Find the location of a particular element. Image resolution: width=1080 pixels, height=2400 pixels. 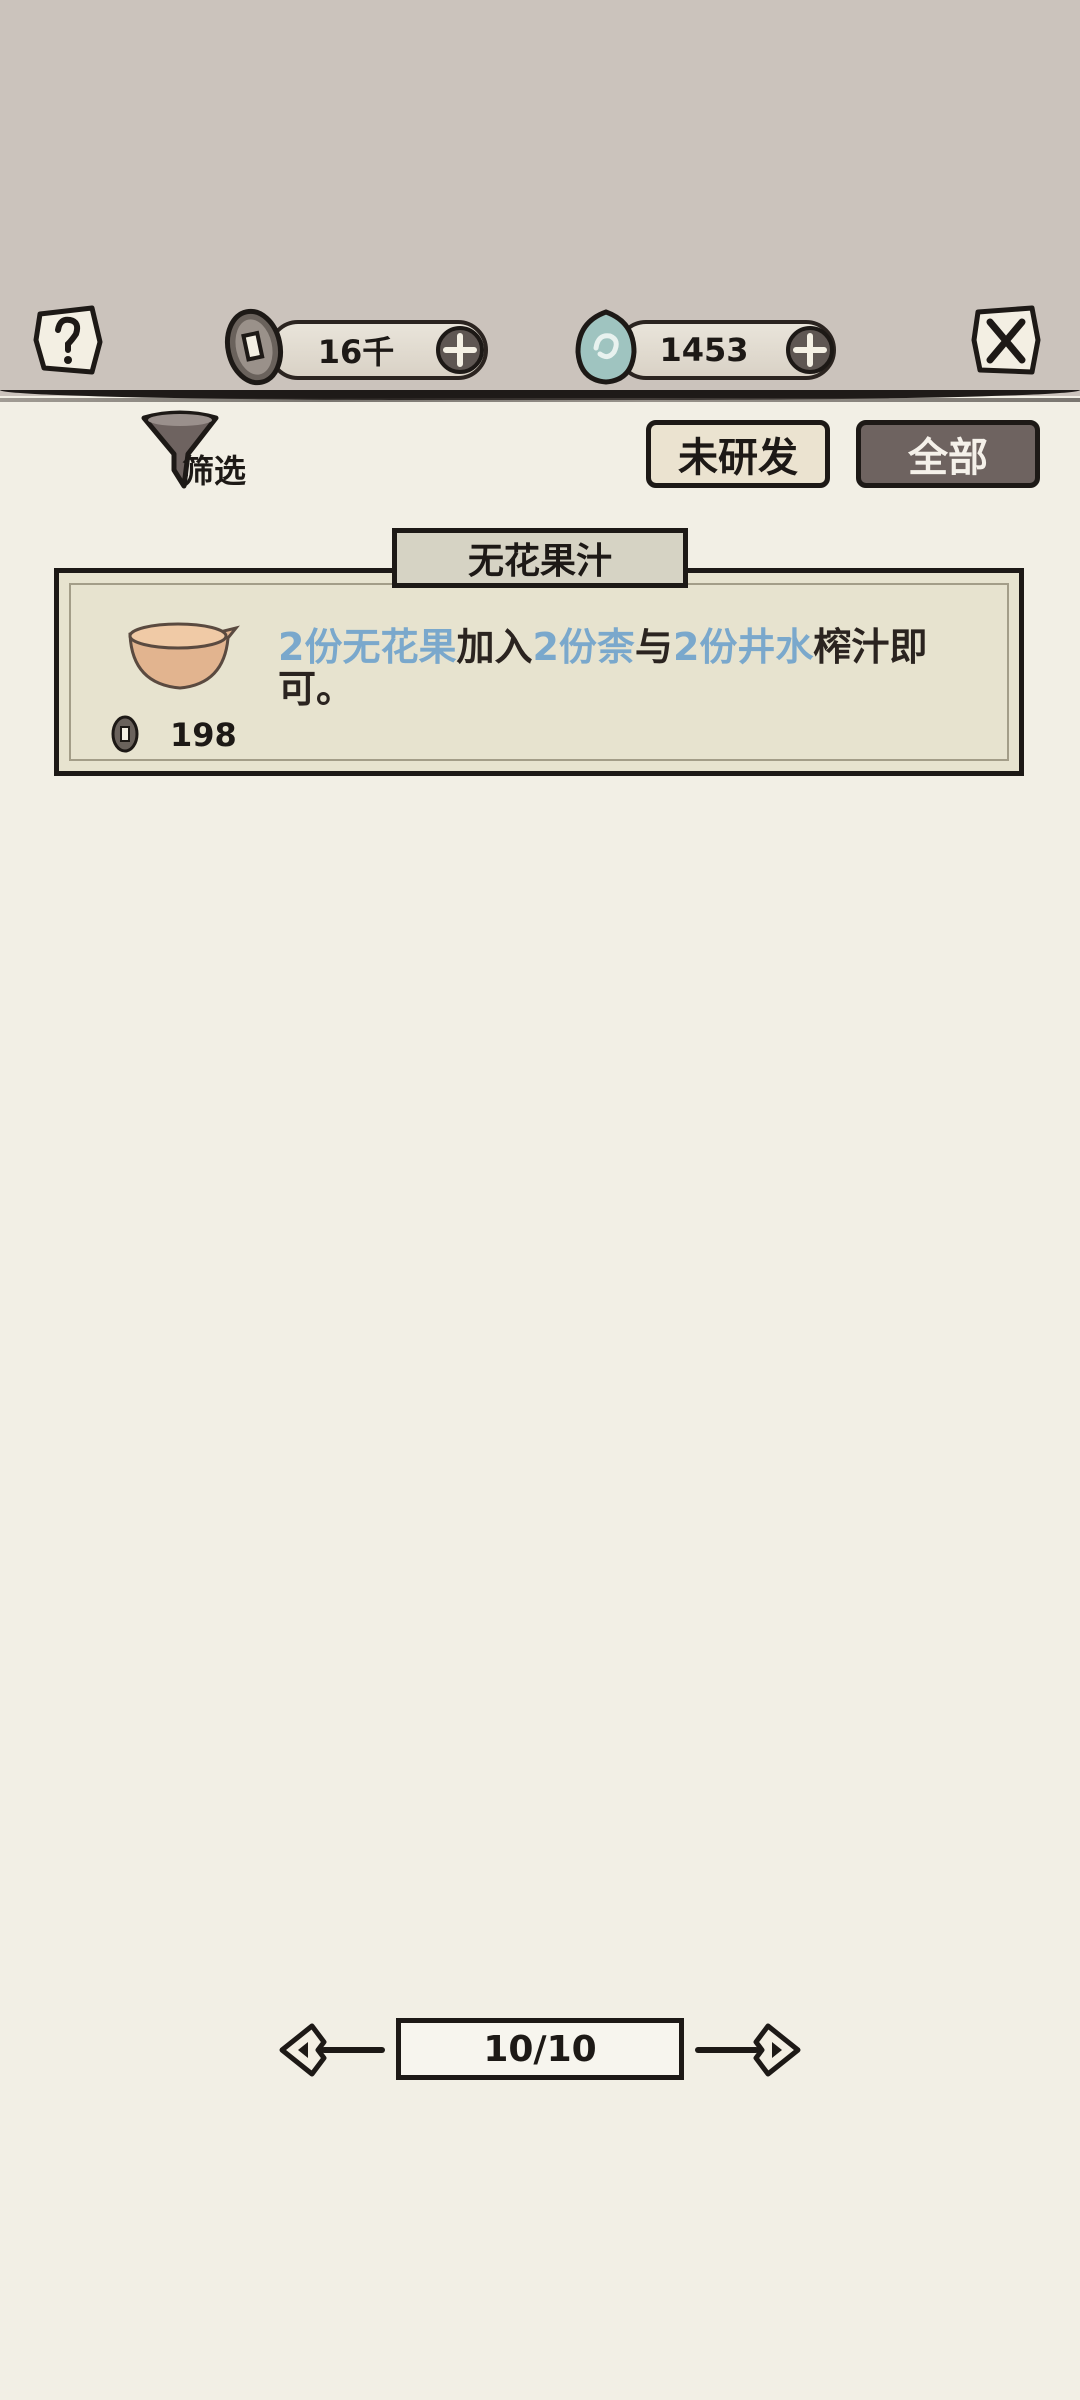

desc-ingredient-1: 2份无花果 is located at coordinates (367, 647).